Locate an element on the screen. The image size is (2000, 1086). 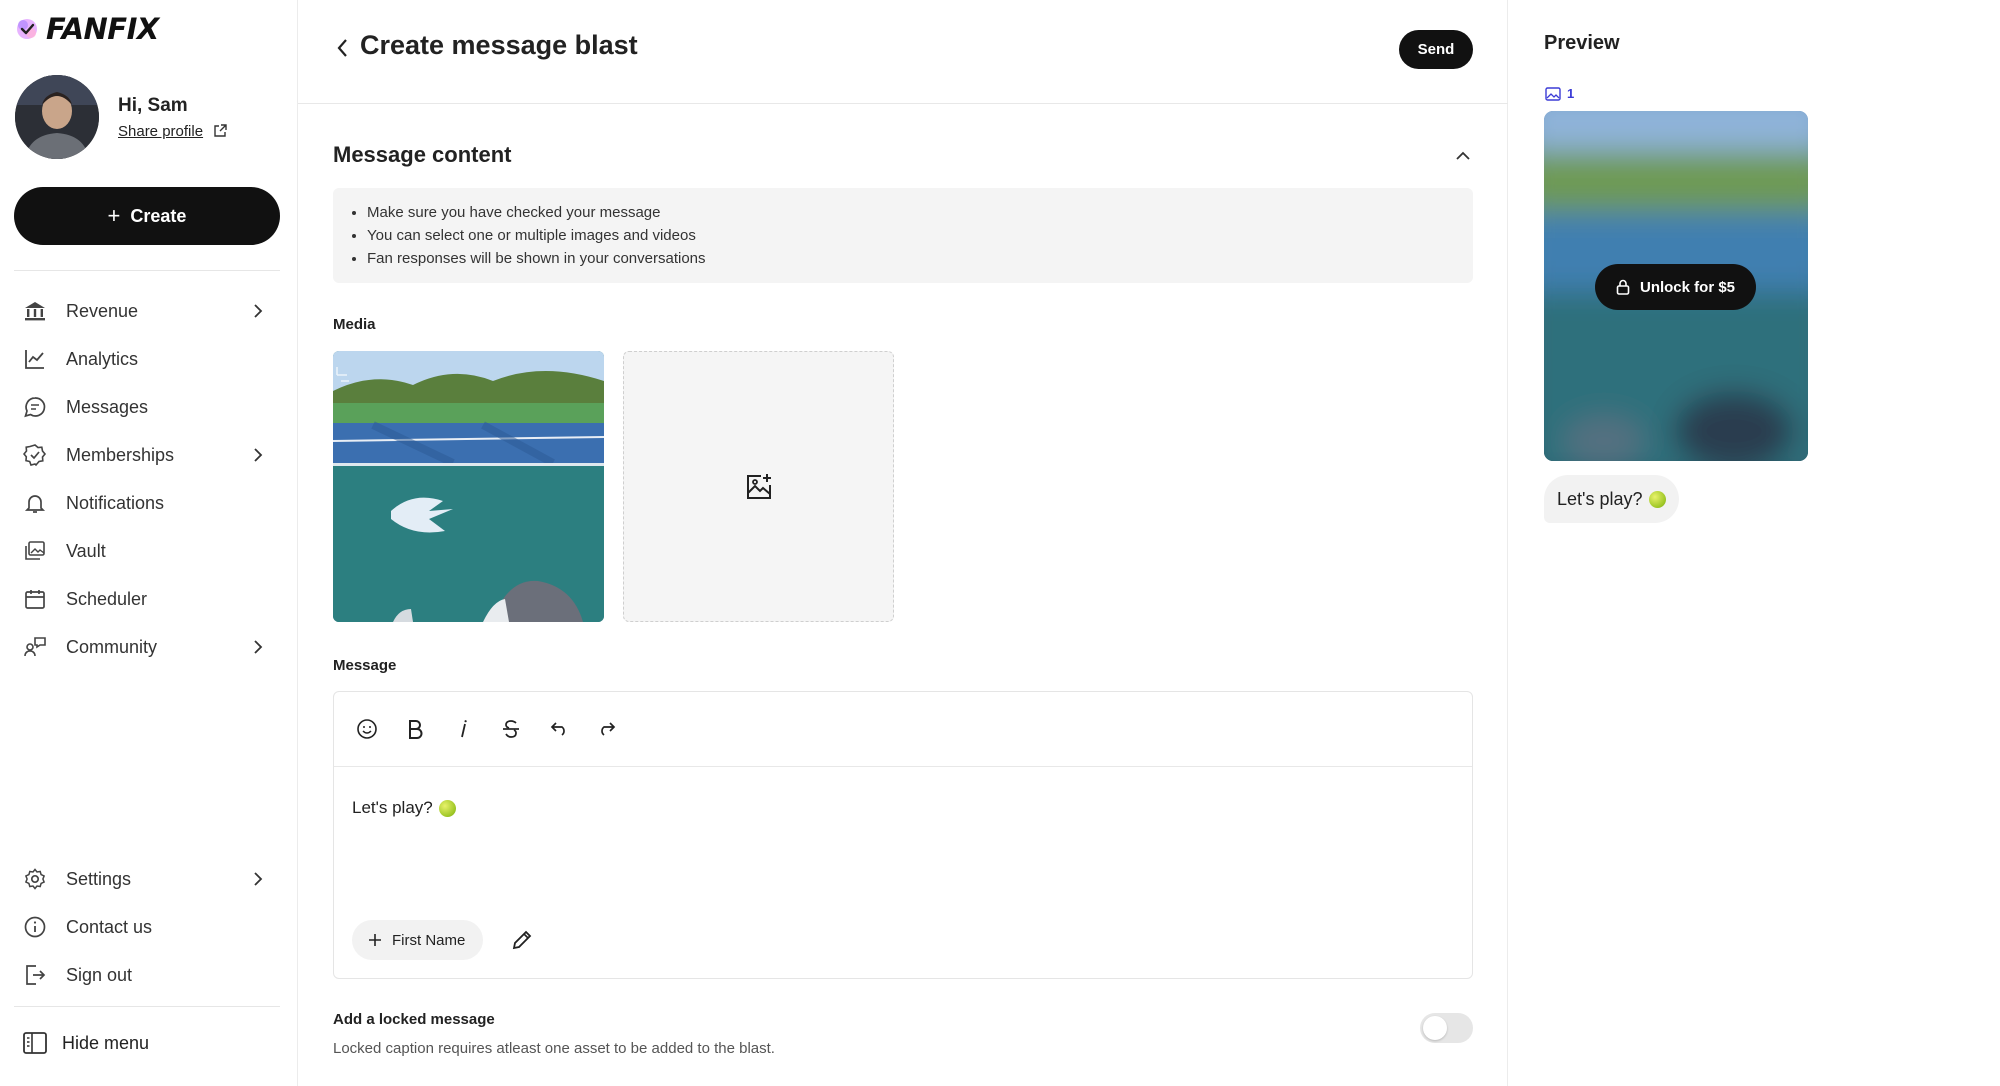
plus-icon is located at coordinates (375, 940).